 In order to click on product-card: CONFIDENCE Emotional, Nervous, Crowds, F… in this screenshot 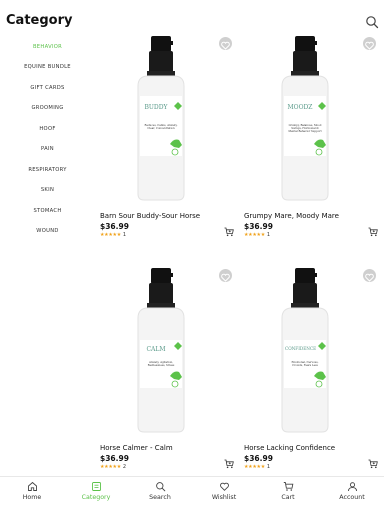, I will do `click(313, 371)`.